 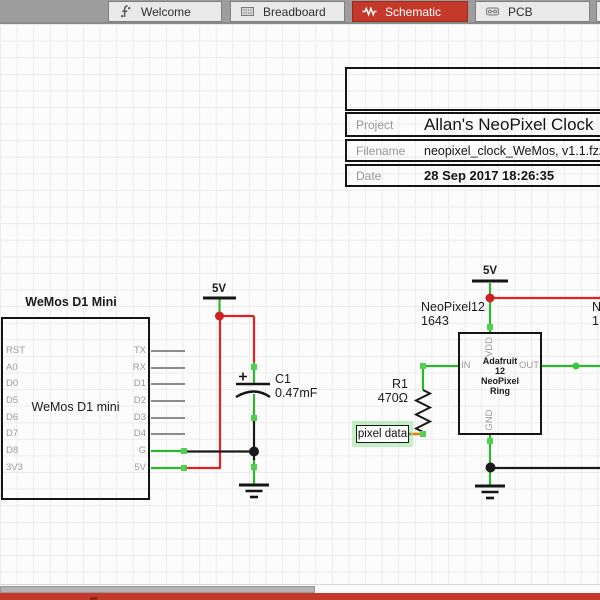 I want to click on tab-breadboard: Breadboard, so click(x=287, y=11).